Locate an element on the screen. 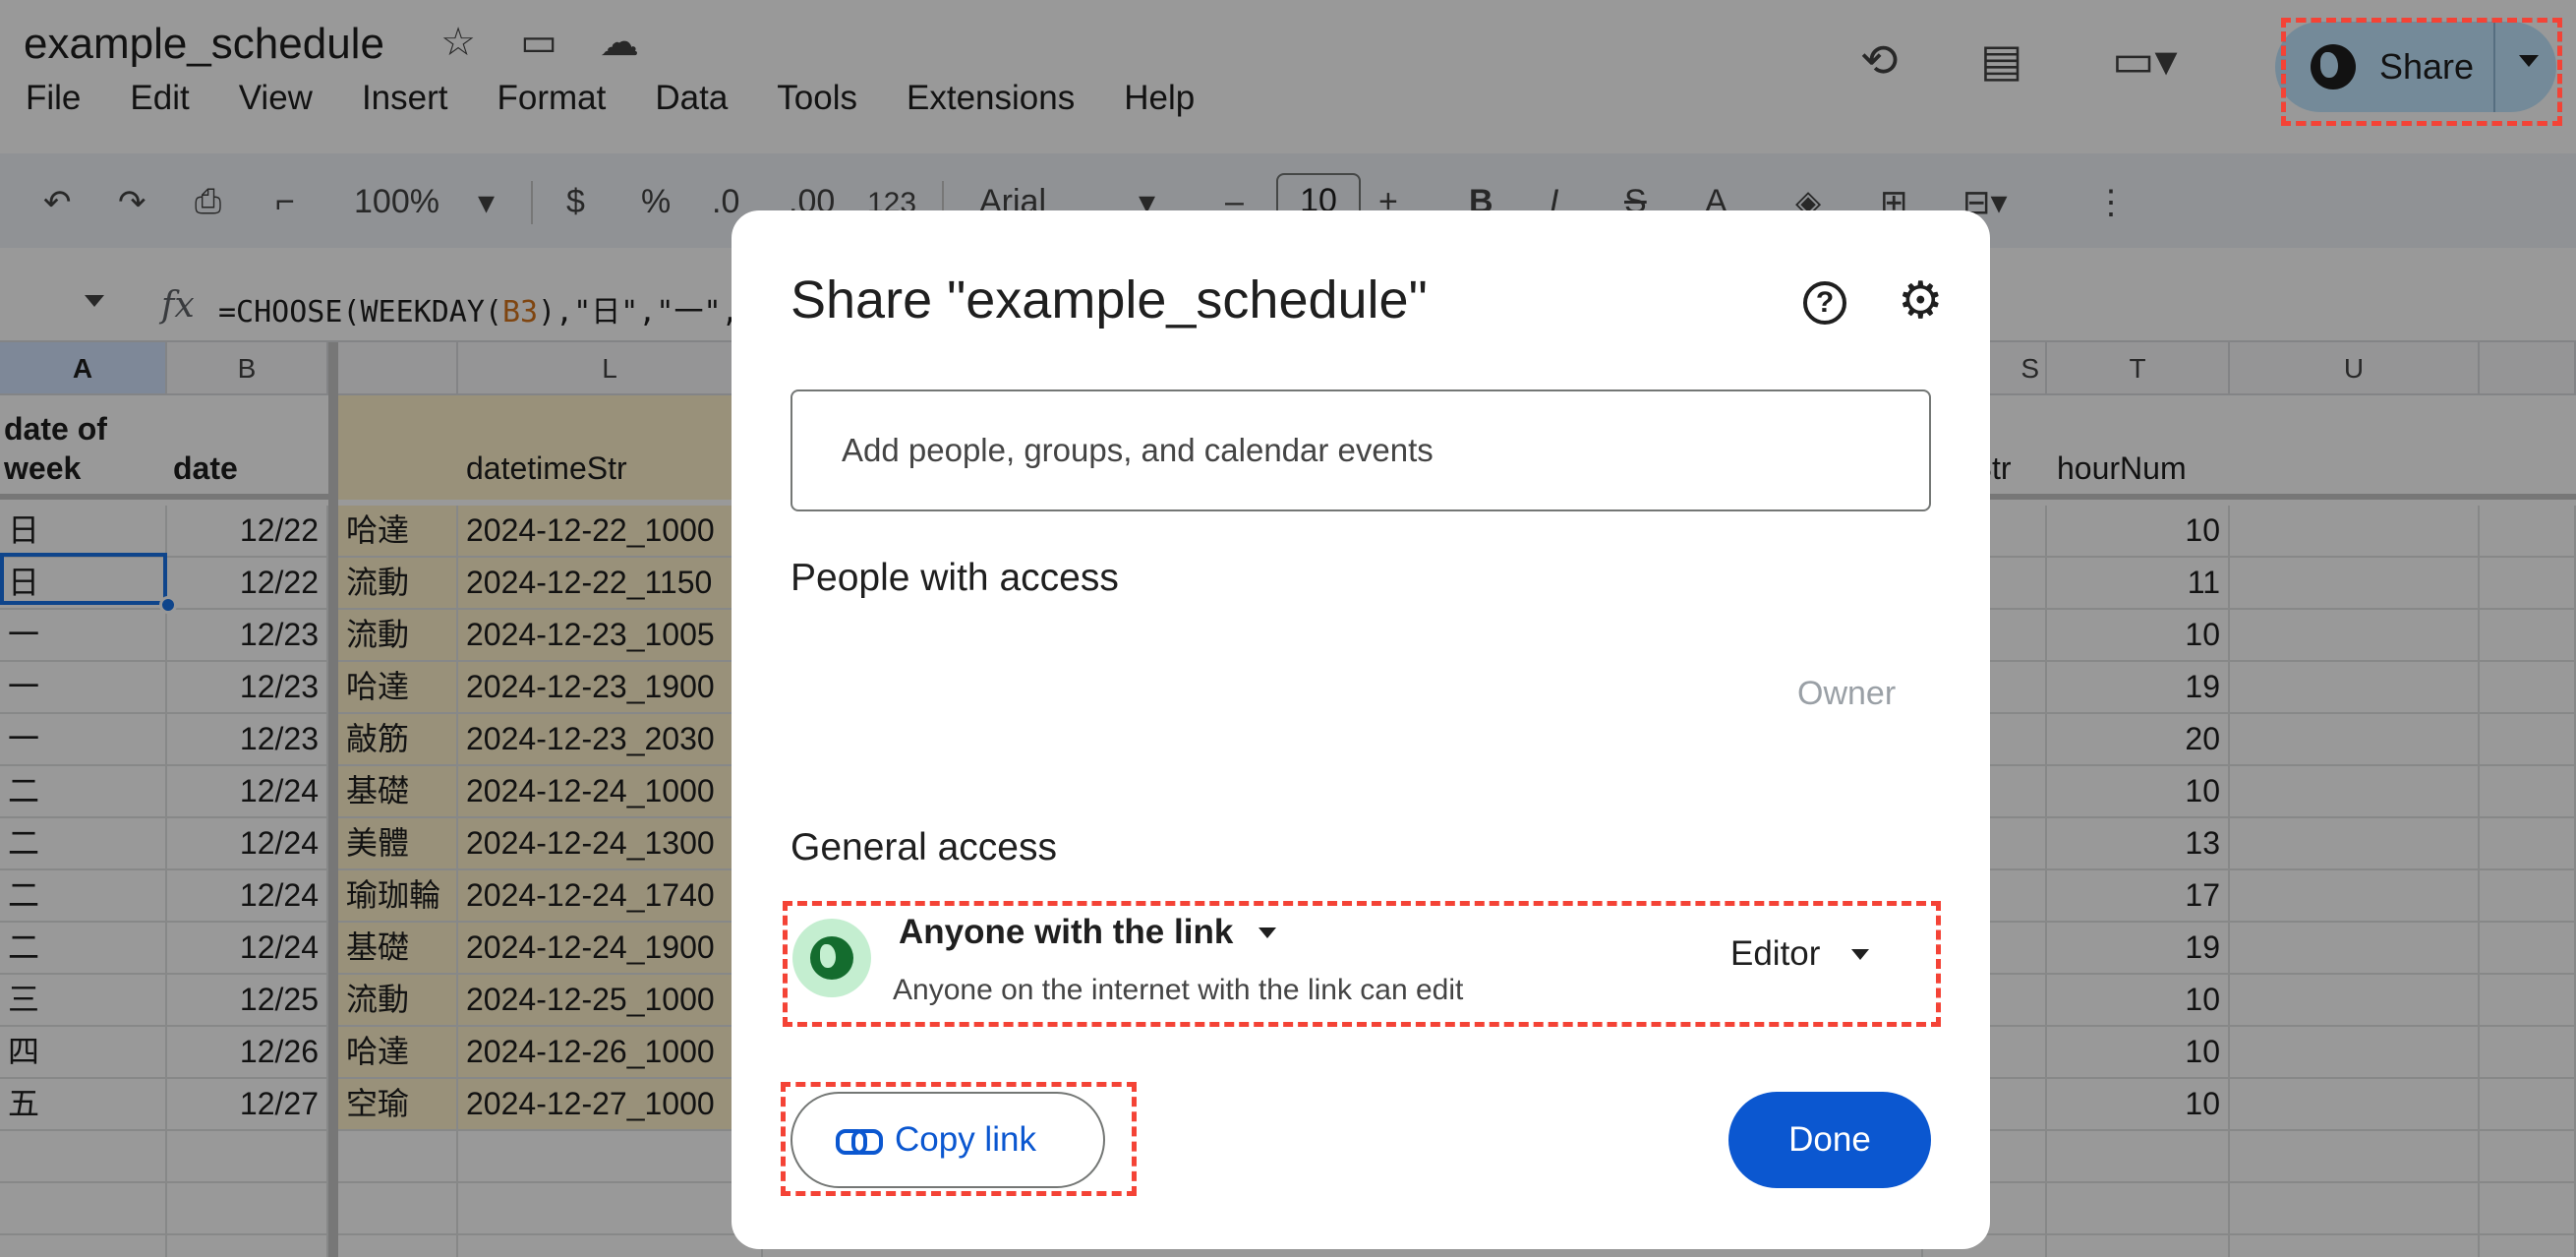 The image size is (2576, 1257). general-access-highlight is located at coordinates (1362, 964).